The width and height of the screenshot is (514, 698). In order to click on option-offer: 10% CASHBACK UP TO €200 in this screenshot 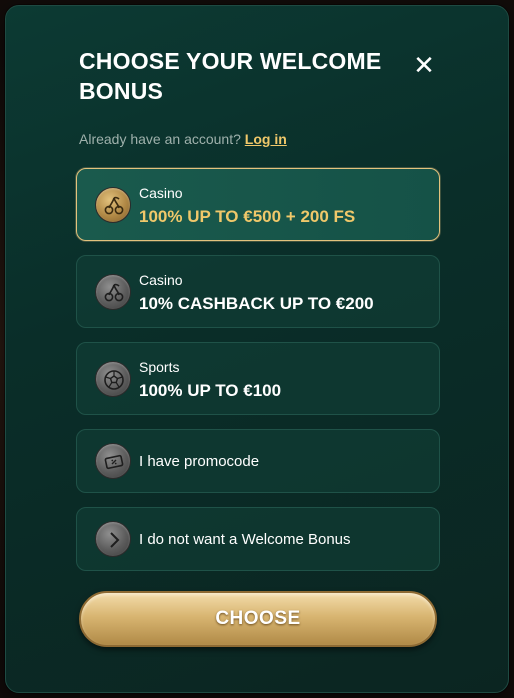, I will do `click(256, 303)`.